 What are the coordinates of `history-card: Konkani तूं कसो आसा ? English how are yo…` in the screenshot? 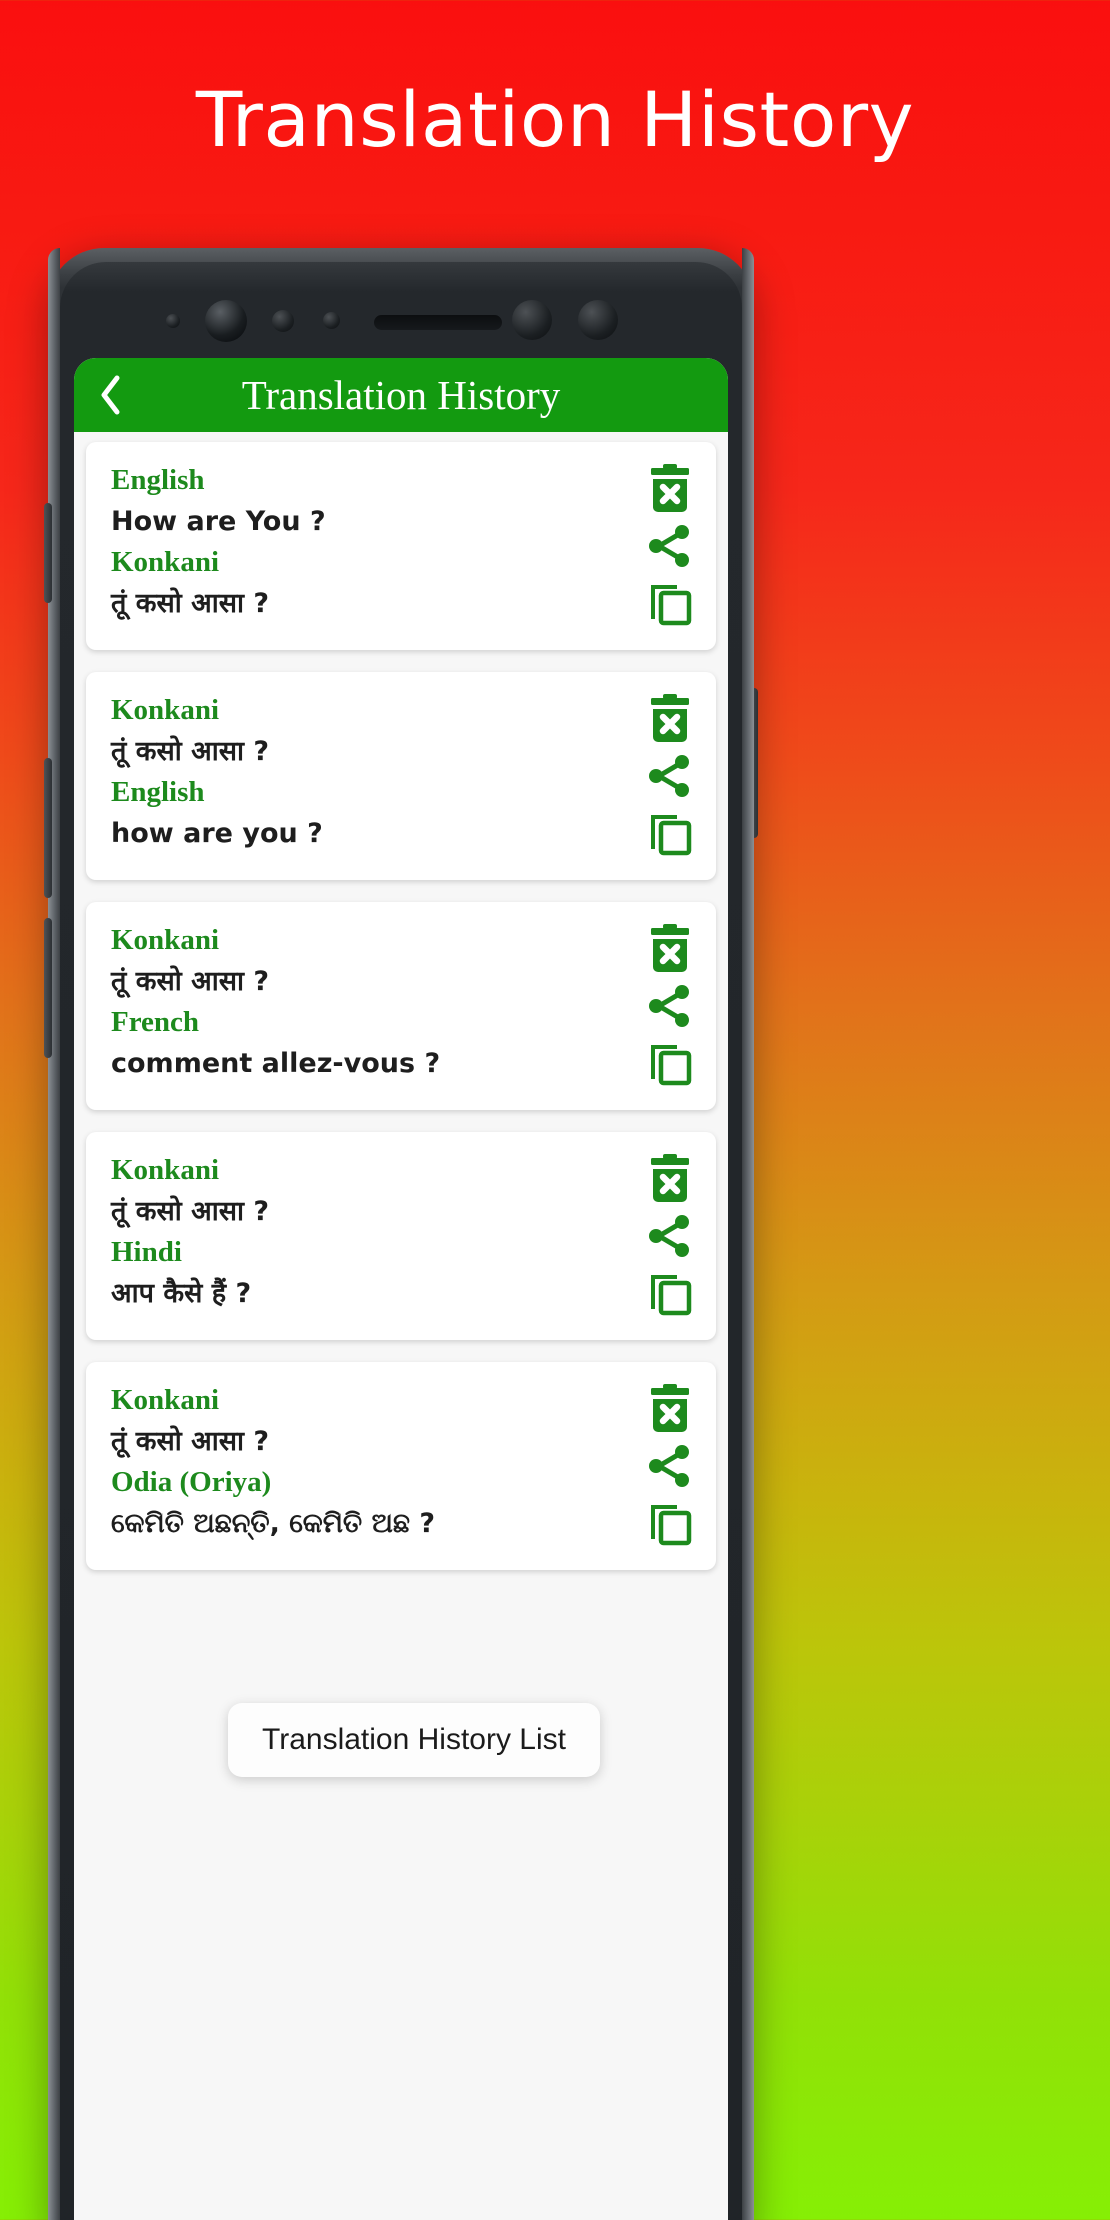 It's located at (401, 776).